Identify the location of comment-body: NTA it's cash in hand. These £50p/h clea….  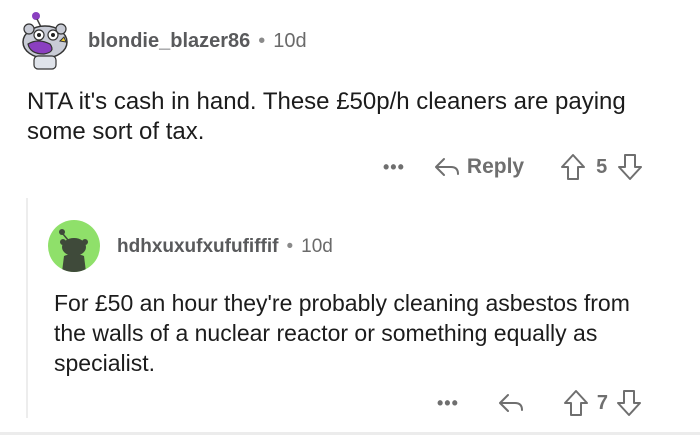
(326, 116).